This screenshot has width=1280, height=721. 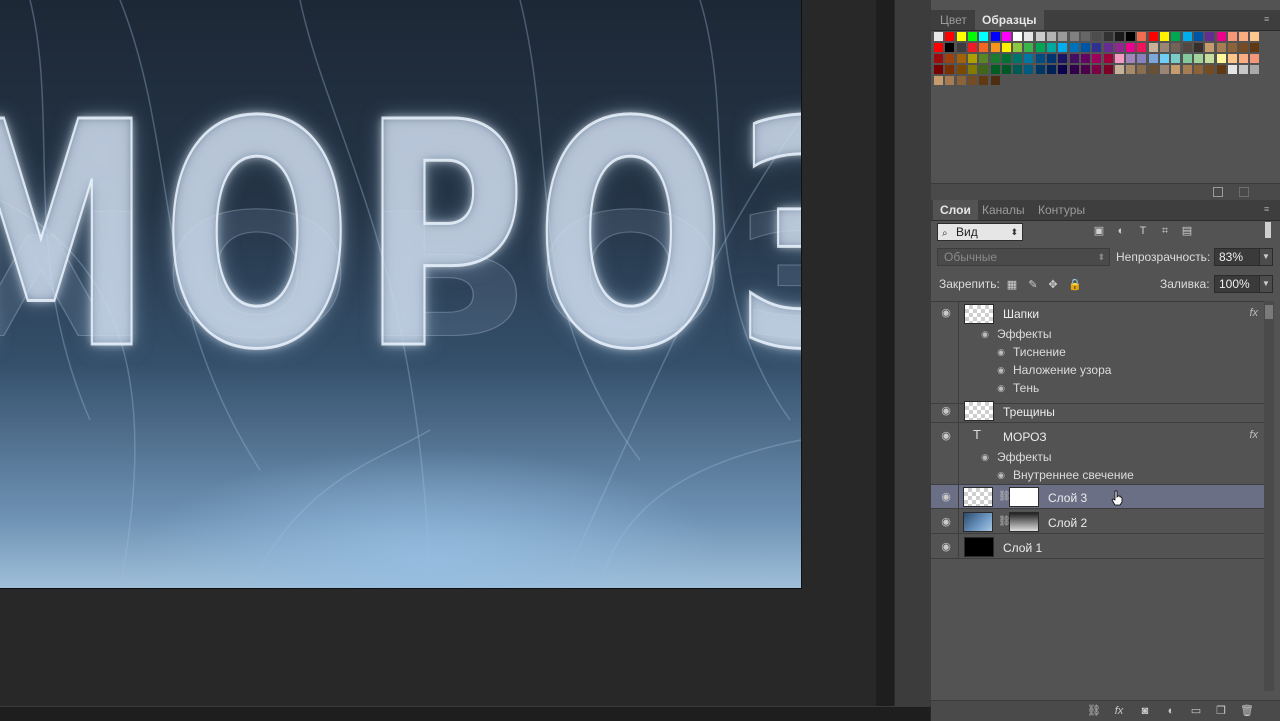 What do you see at coordinates (1023, 257) in the screenshot?
I see `blend-mode-select: Обычные ⬍` at bounding box center [1023, 257].